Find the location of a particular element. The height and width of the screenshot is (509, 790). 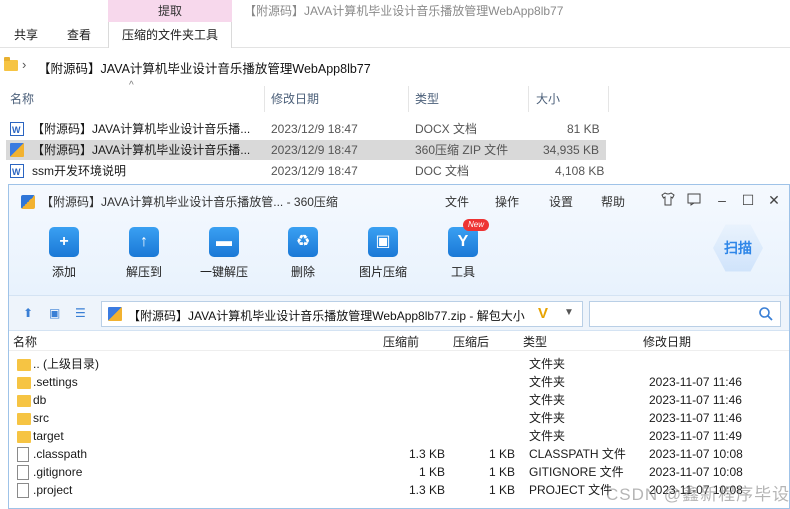

chevron-right-icon: › is located at coordinates (24, 64).